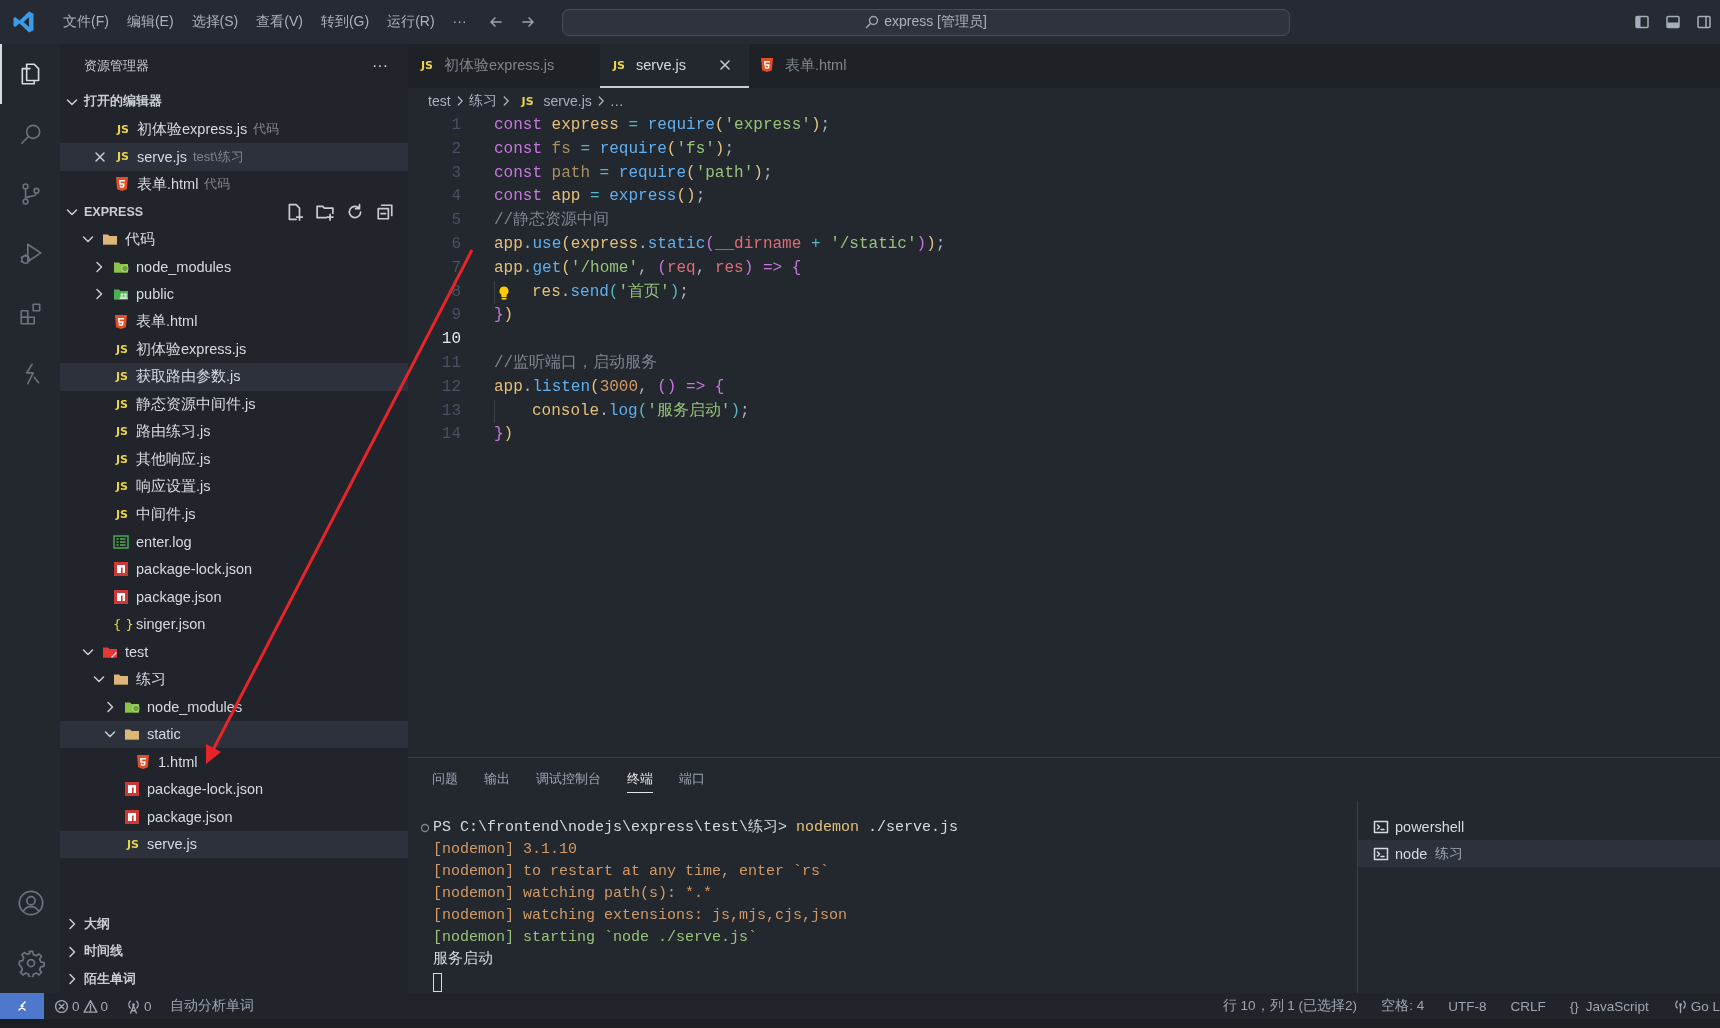 The height and width of the screenshot is (1028, 1720). What do you see at coordinates (610, 292) in the screenshot?
I see `code-line: res.send('首页');` at bounding box center [610, 292].